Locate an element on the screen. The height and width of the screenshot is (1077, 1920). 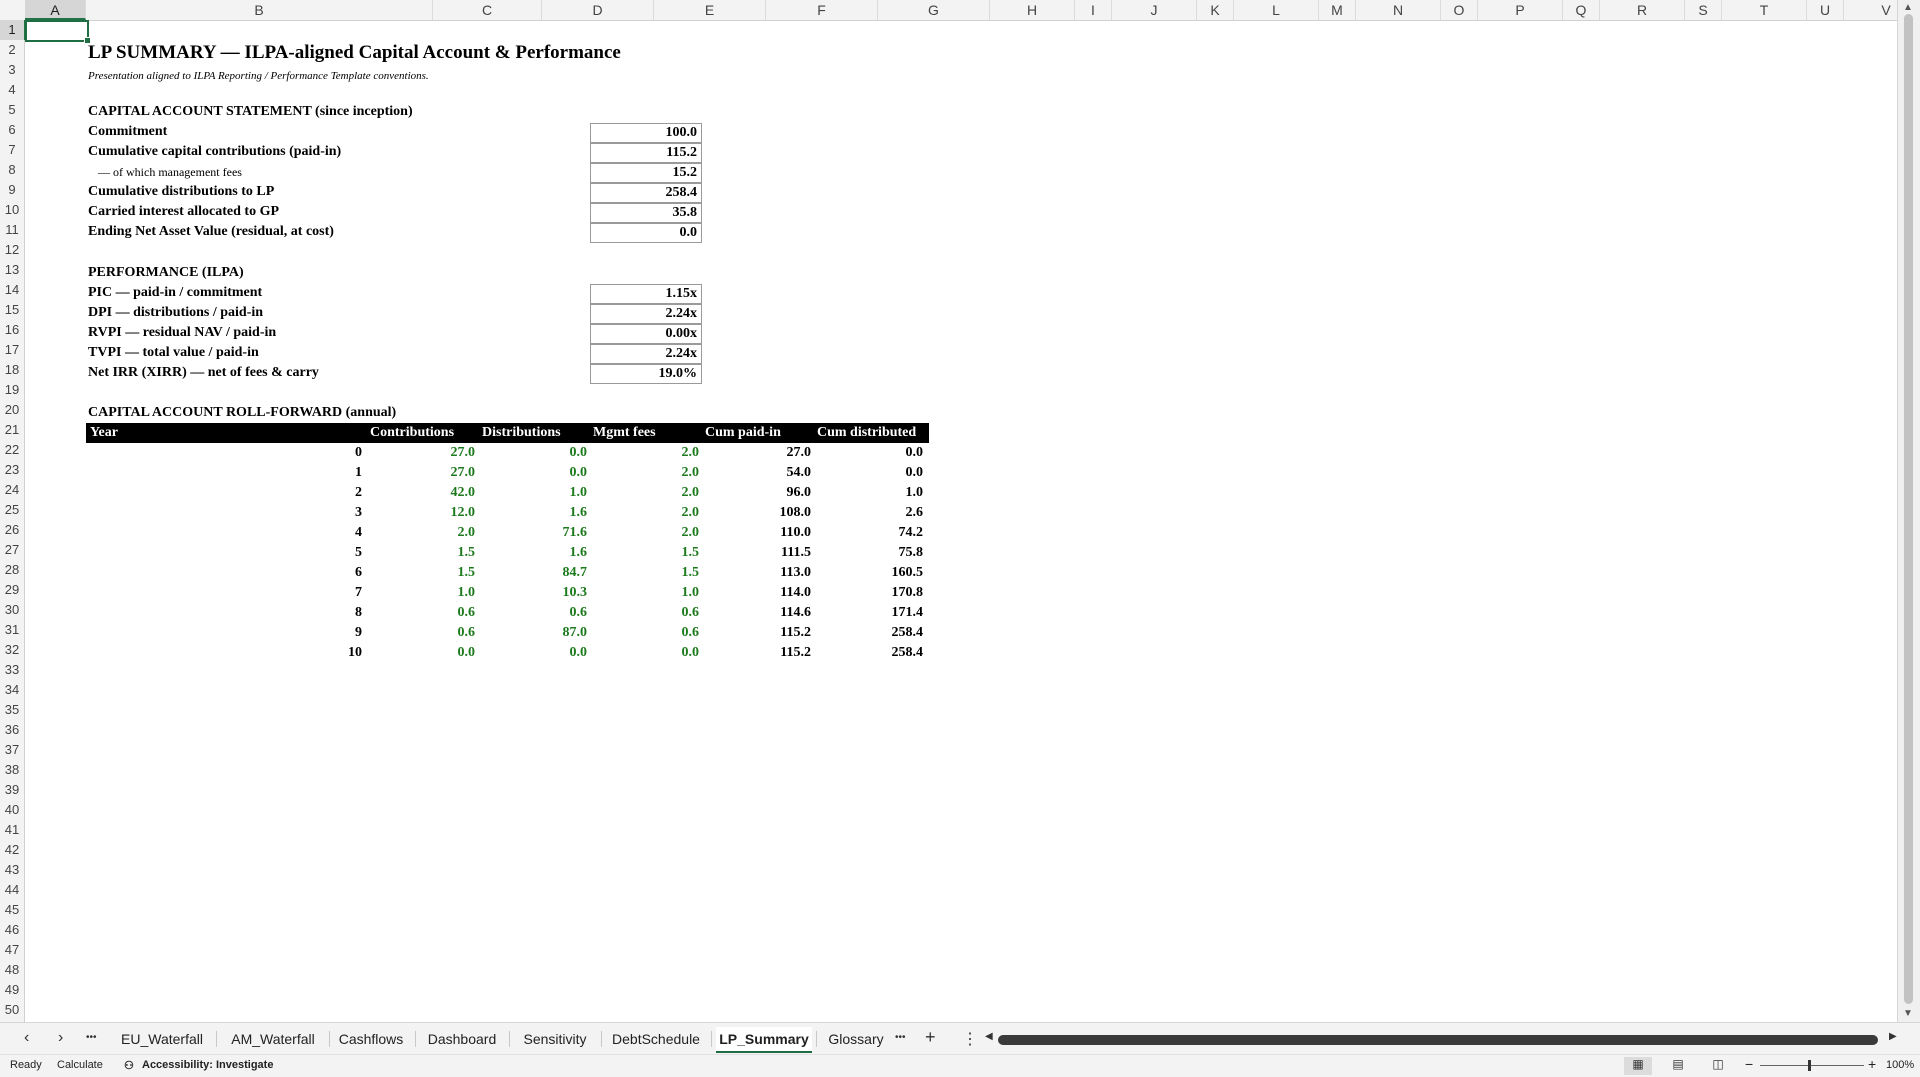
normal-view-icon: ▦ is located at coordinates (1638, 1066).